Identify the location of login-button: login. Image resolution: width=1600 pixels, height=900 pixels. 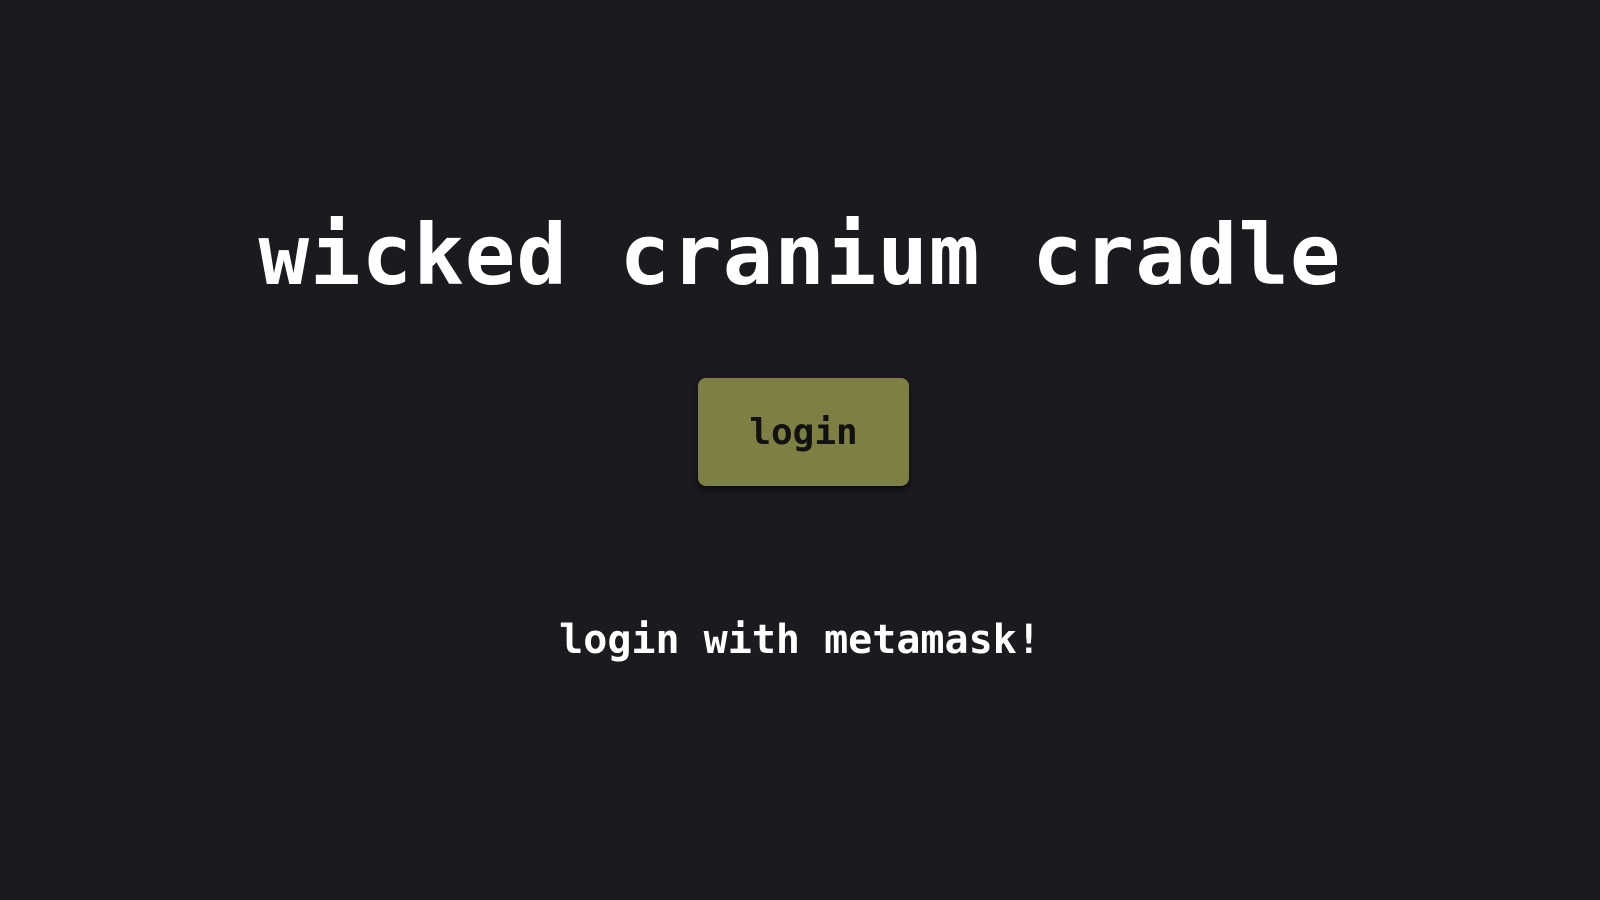
(803, 432).